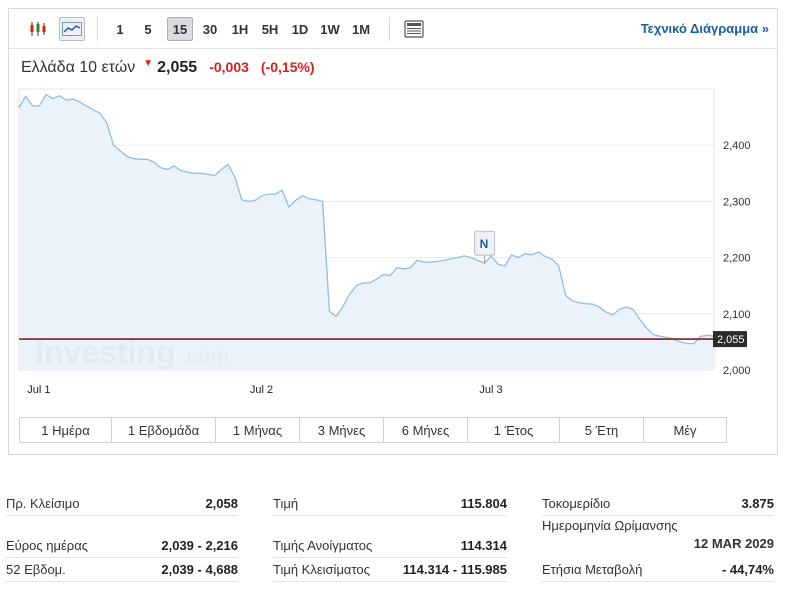 Image resolution: width=795 pixels, height=600 pixels. I want to click on stat-value: 2,058, so click(221, 503).